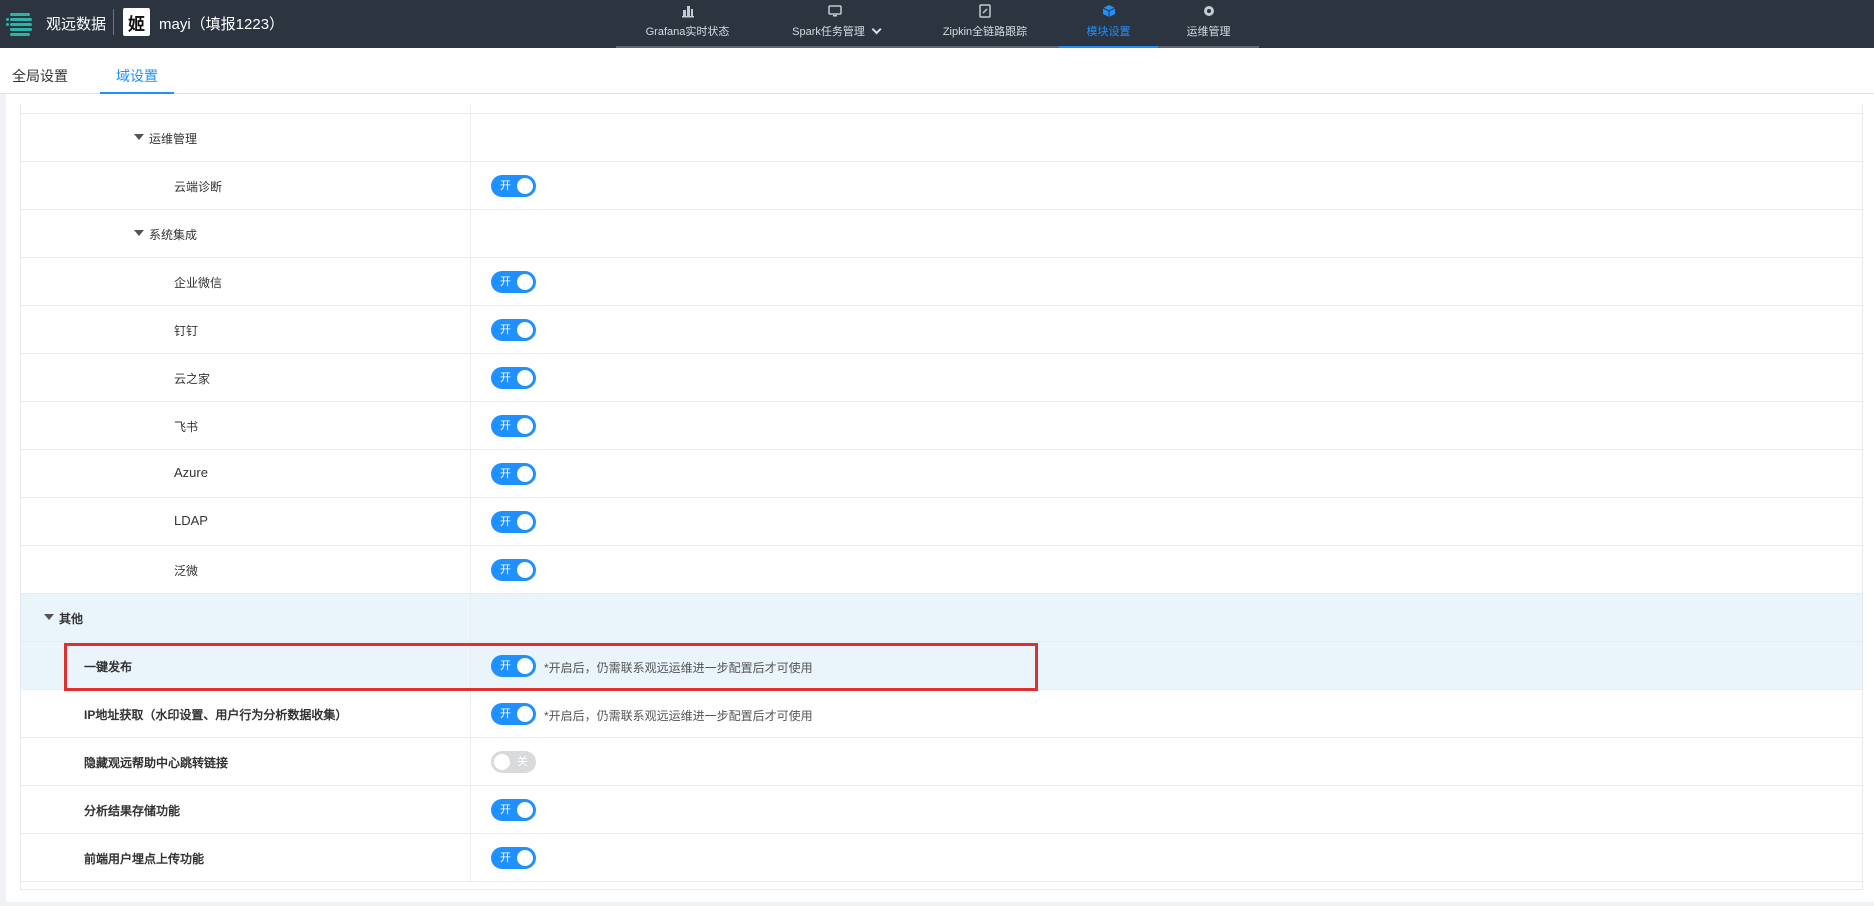 The width and height of the screenshot is (1874, 906). I want to click on setting-label: Azure, so click(191, 472).